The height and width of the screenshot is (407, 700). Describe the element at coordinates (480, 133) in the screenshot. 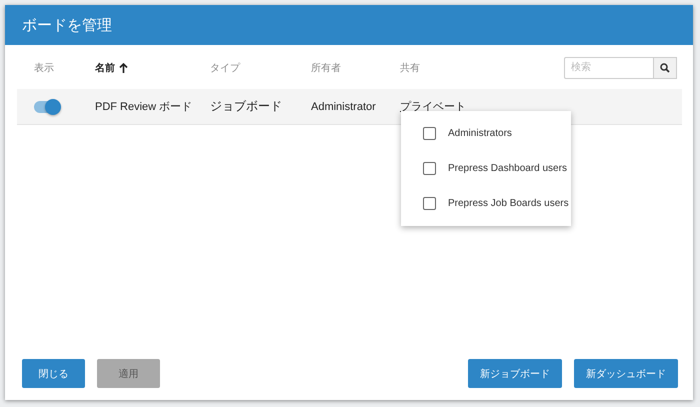

I see `group-label: Administrators` at that location.